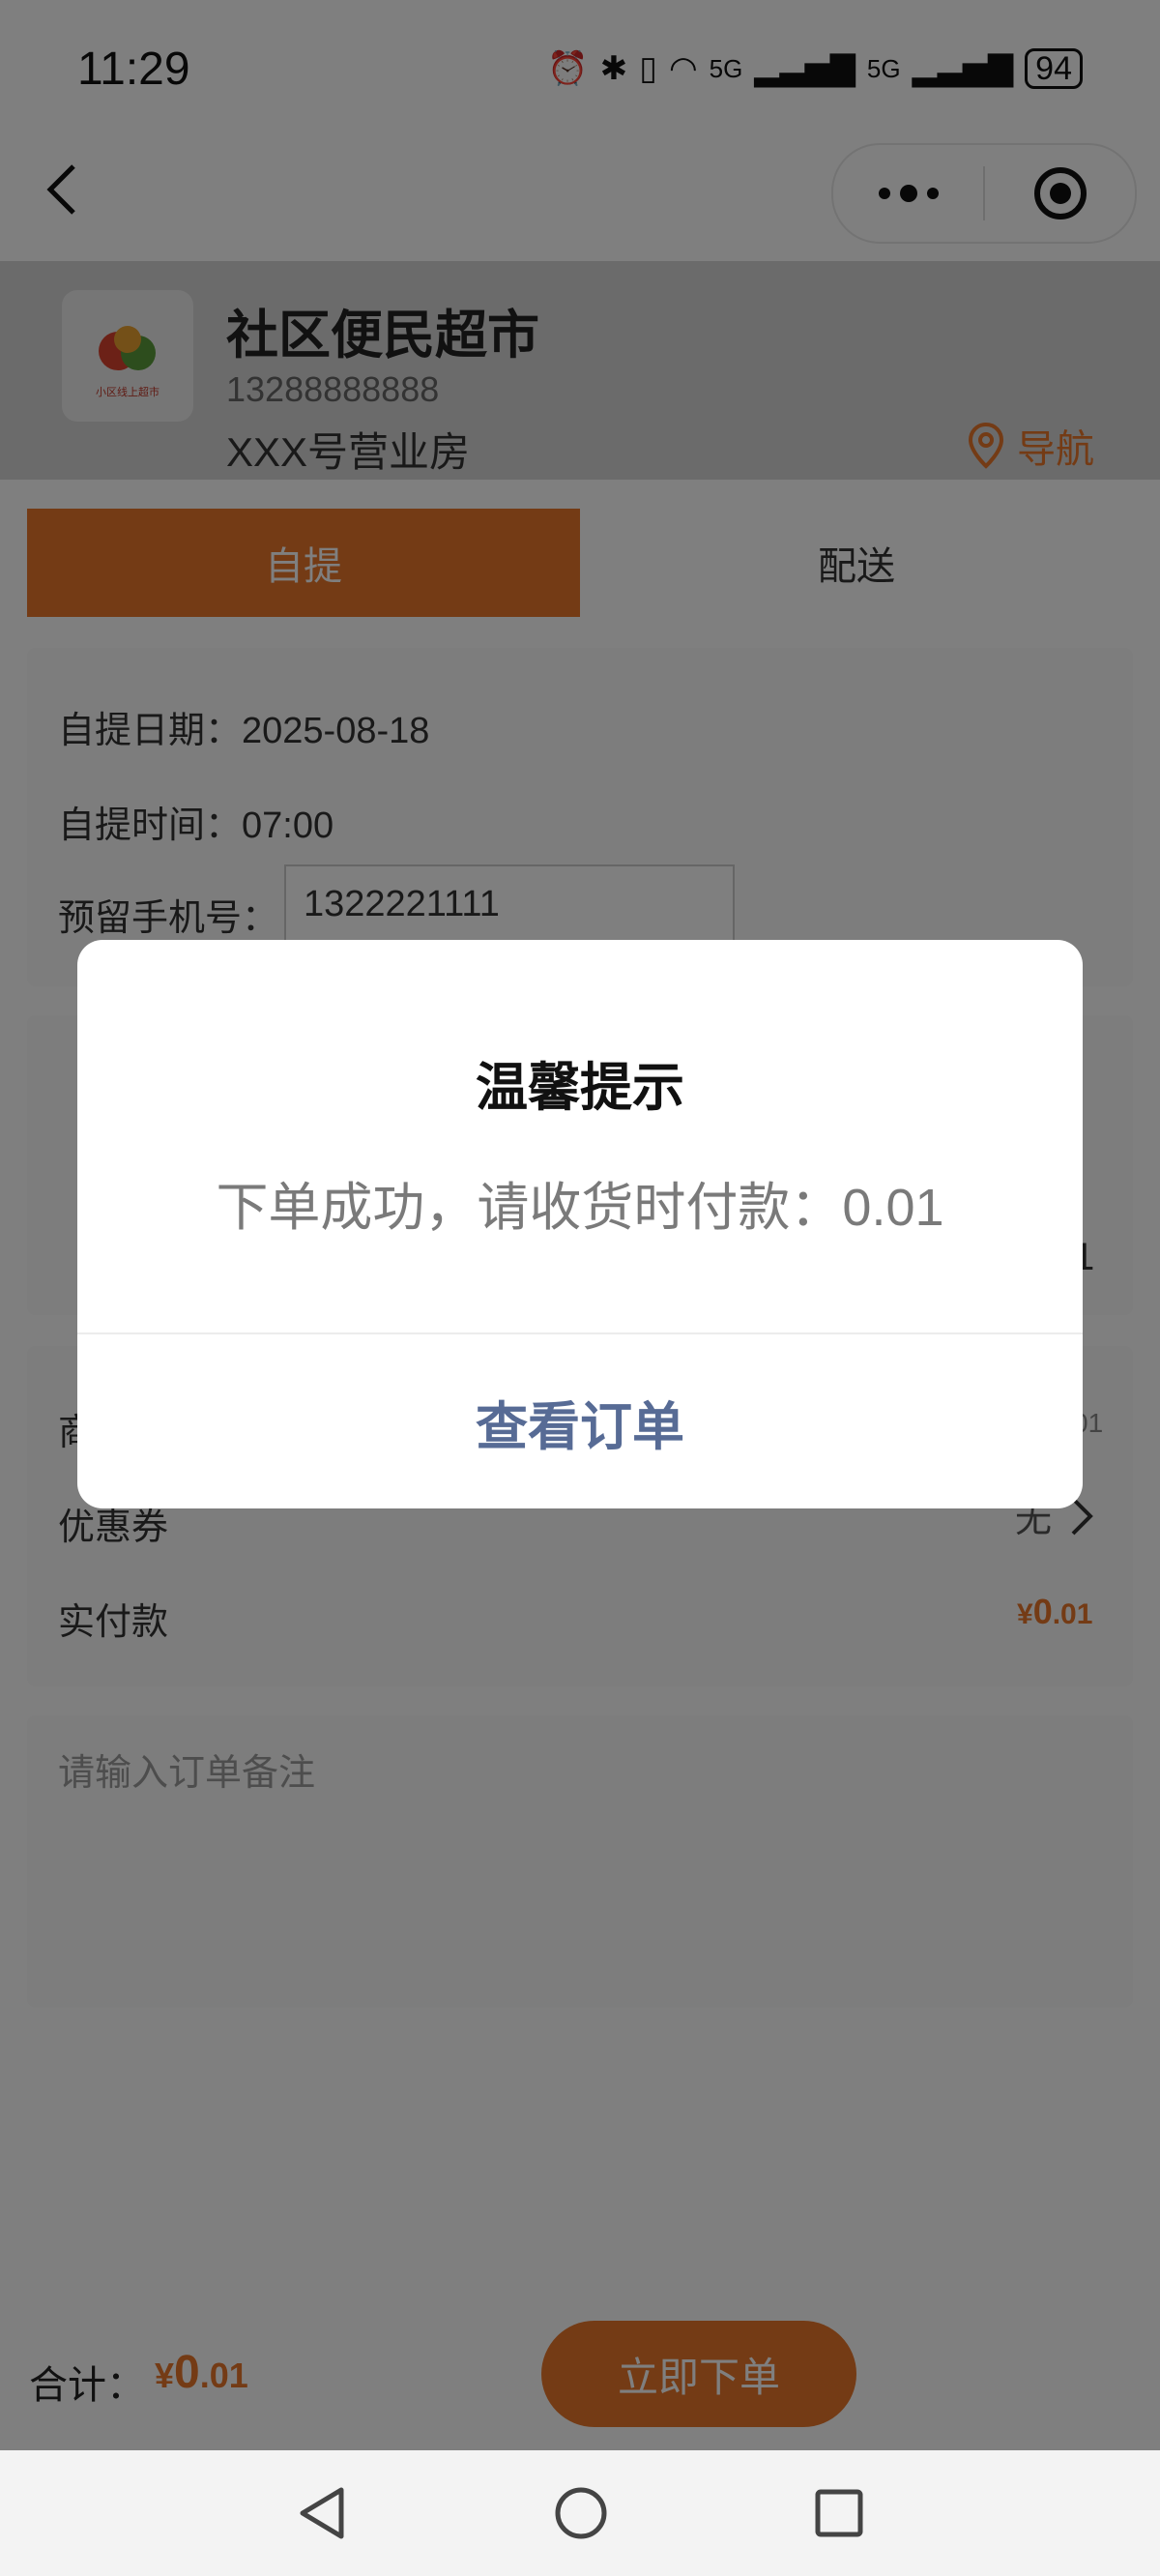  Describe the element at coordinates (580, 1088) in the screenshot. I see `dialog-title: 温馨提示` at that location.